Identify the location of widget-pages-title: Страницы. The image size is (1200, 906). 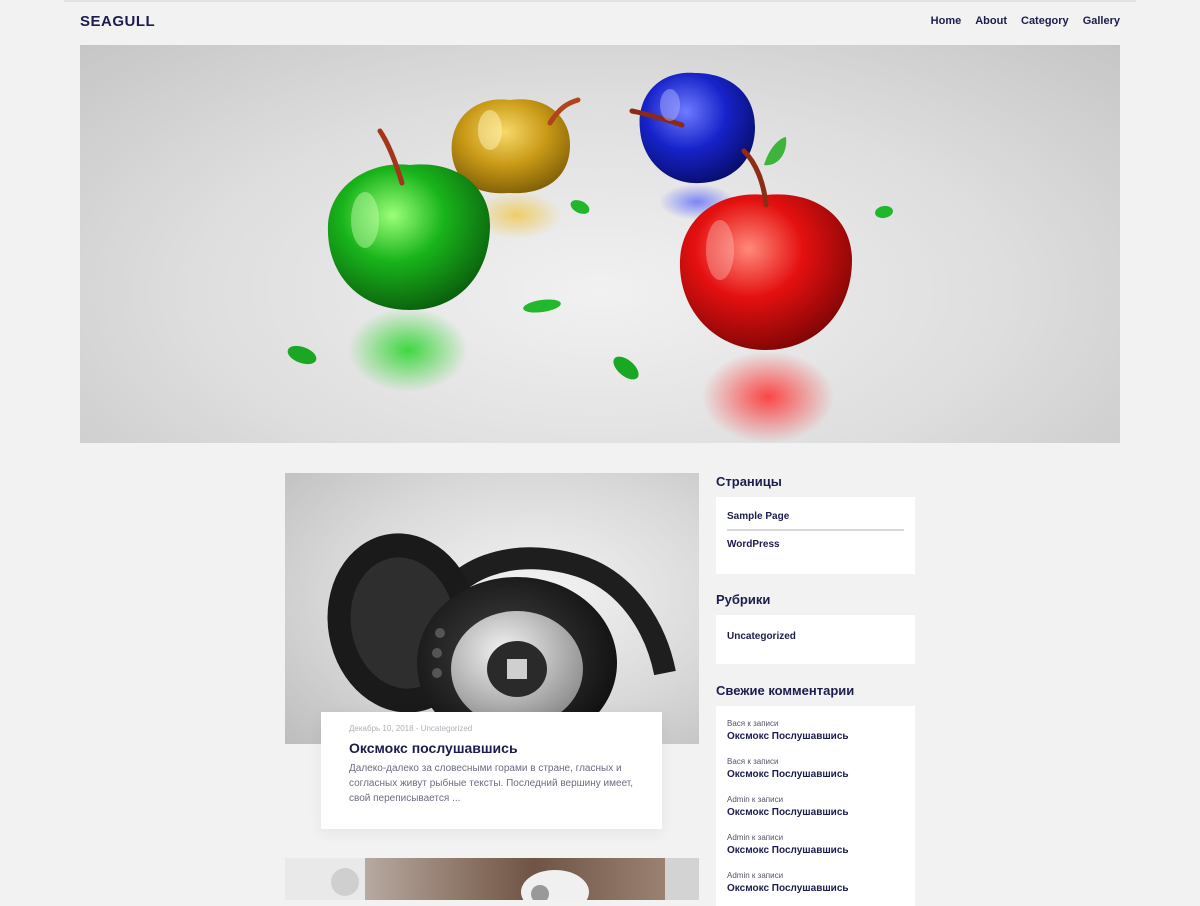
(749, 481).